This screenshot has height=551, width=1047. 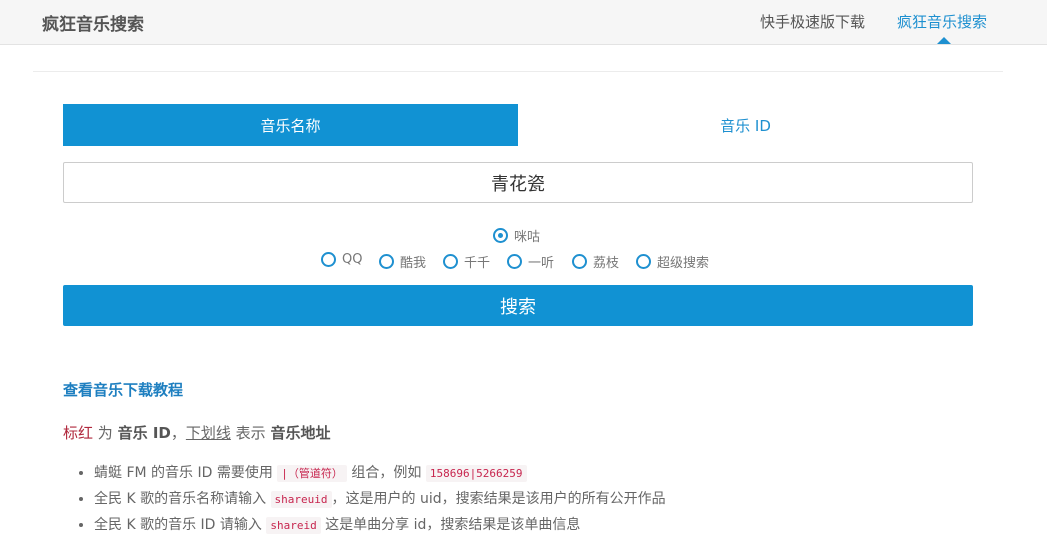 I want to click on tip-text: ，这是用户的 uid，搜索结果是该用户的所有公开作品, so click(x=498, y=499).